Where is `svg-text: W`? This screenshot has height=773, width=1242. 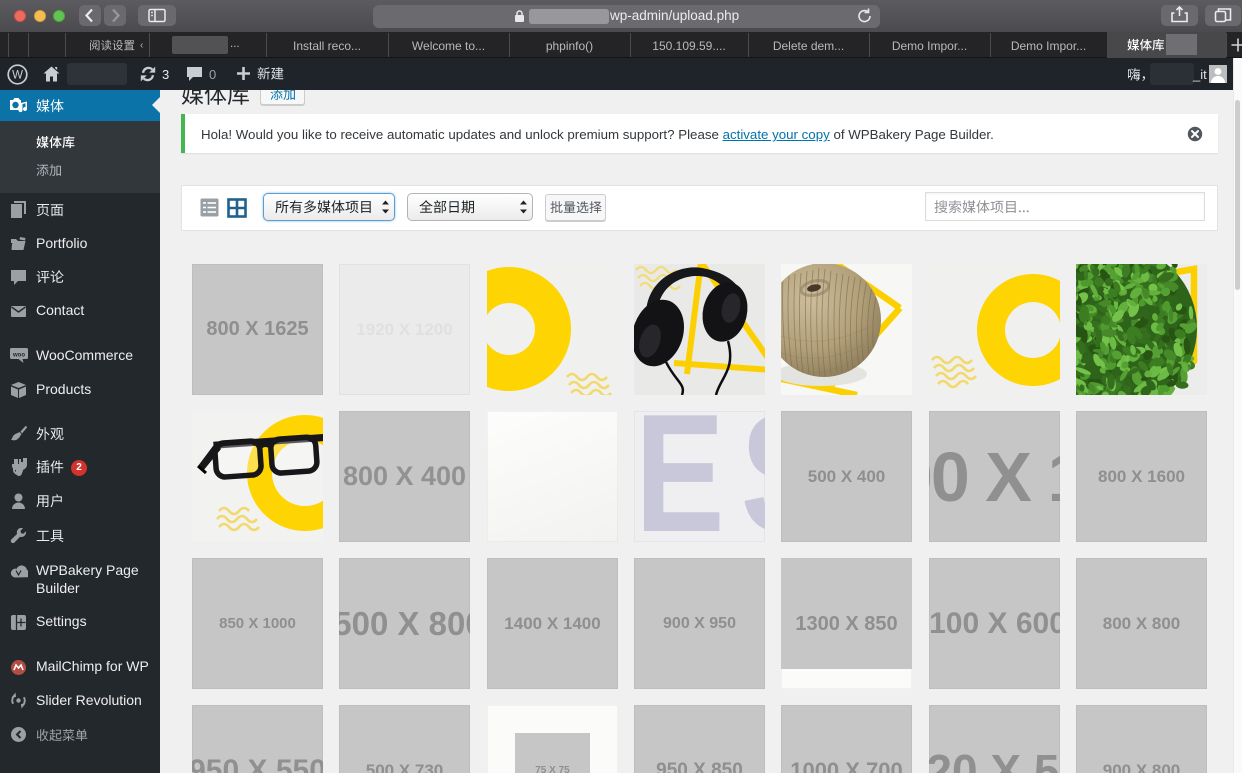 svg-text: W is located at coordinates (17, 75).